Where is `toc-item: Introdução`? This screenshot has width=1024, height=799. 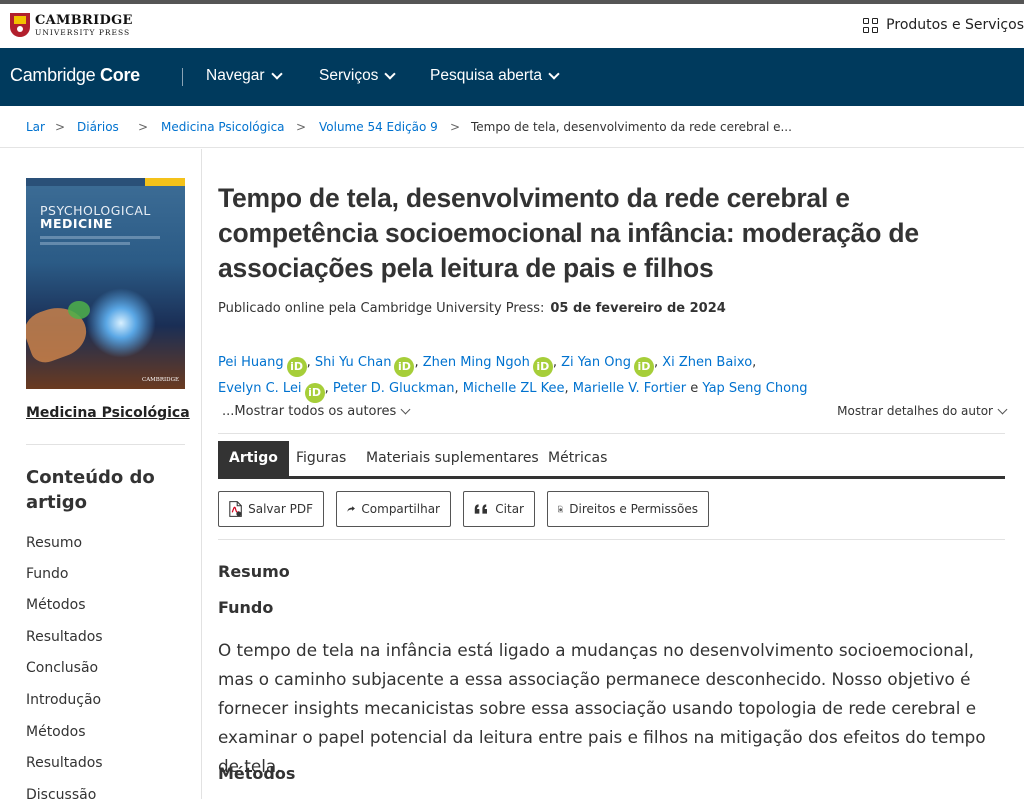
toc-item: Introdução is located at coordinates (63, 700).